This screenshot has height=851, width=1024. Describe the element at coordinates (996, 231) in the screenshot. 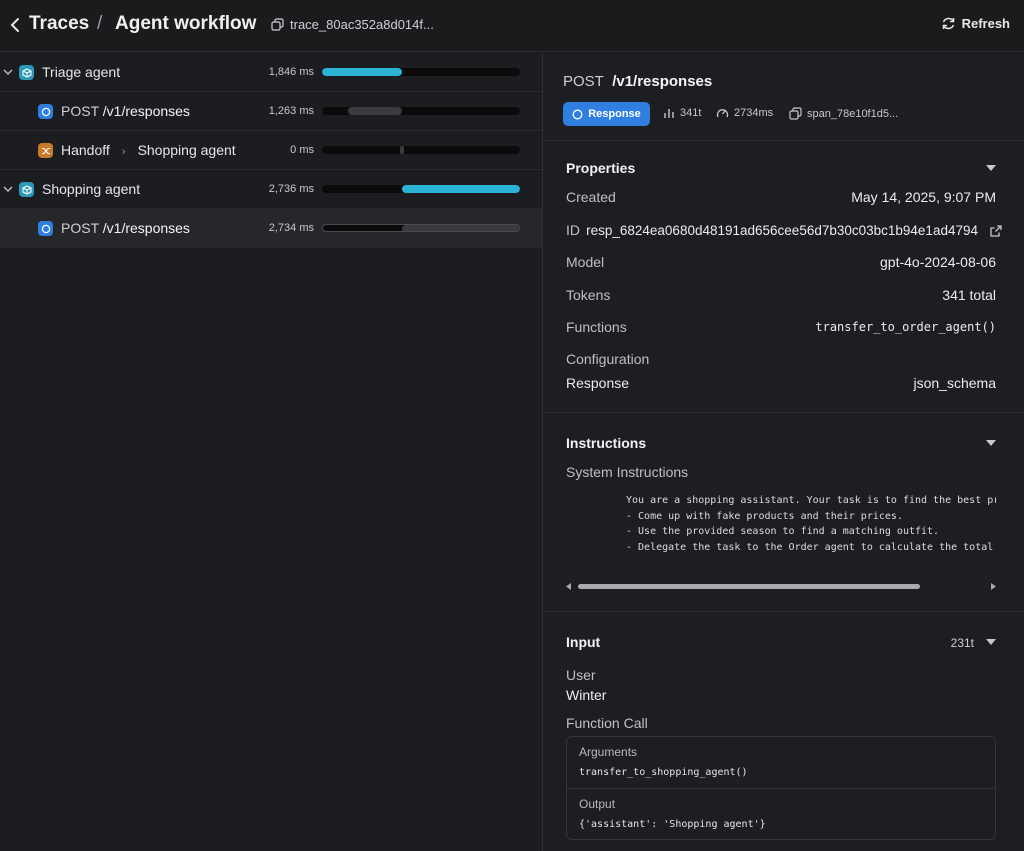

I see `external-link-icon` at that location.